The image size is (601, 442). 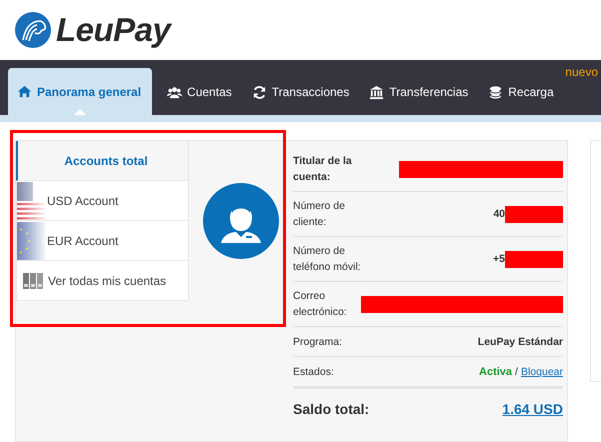 I want to click on field-value: 40, so click(x=499, y=214).